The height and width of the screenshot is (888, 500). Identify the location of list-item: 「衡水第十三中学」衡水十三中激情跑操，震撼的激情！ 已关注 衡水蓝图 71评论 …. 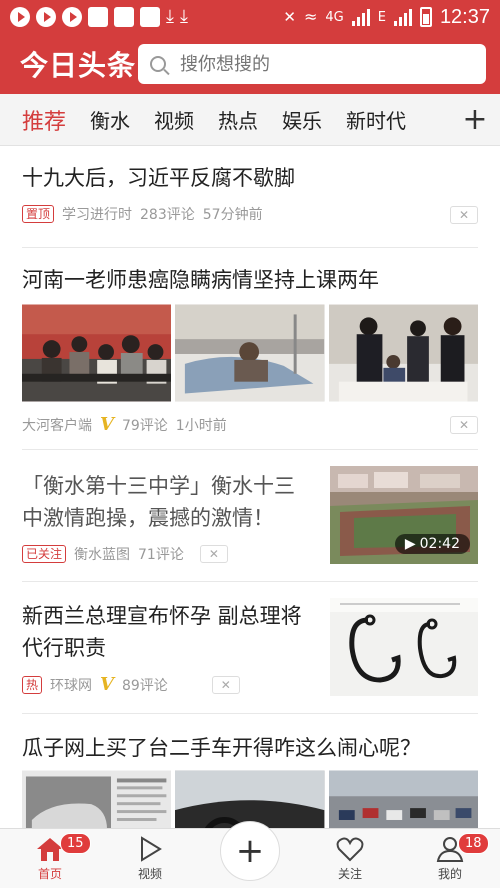
(250, 516).